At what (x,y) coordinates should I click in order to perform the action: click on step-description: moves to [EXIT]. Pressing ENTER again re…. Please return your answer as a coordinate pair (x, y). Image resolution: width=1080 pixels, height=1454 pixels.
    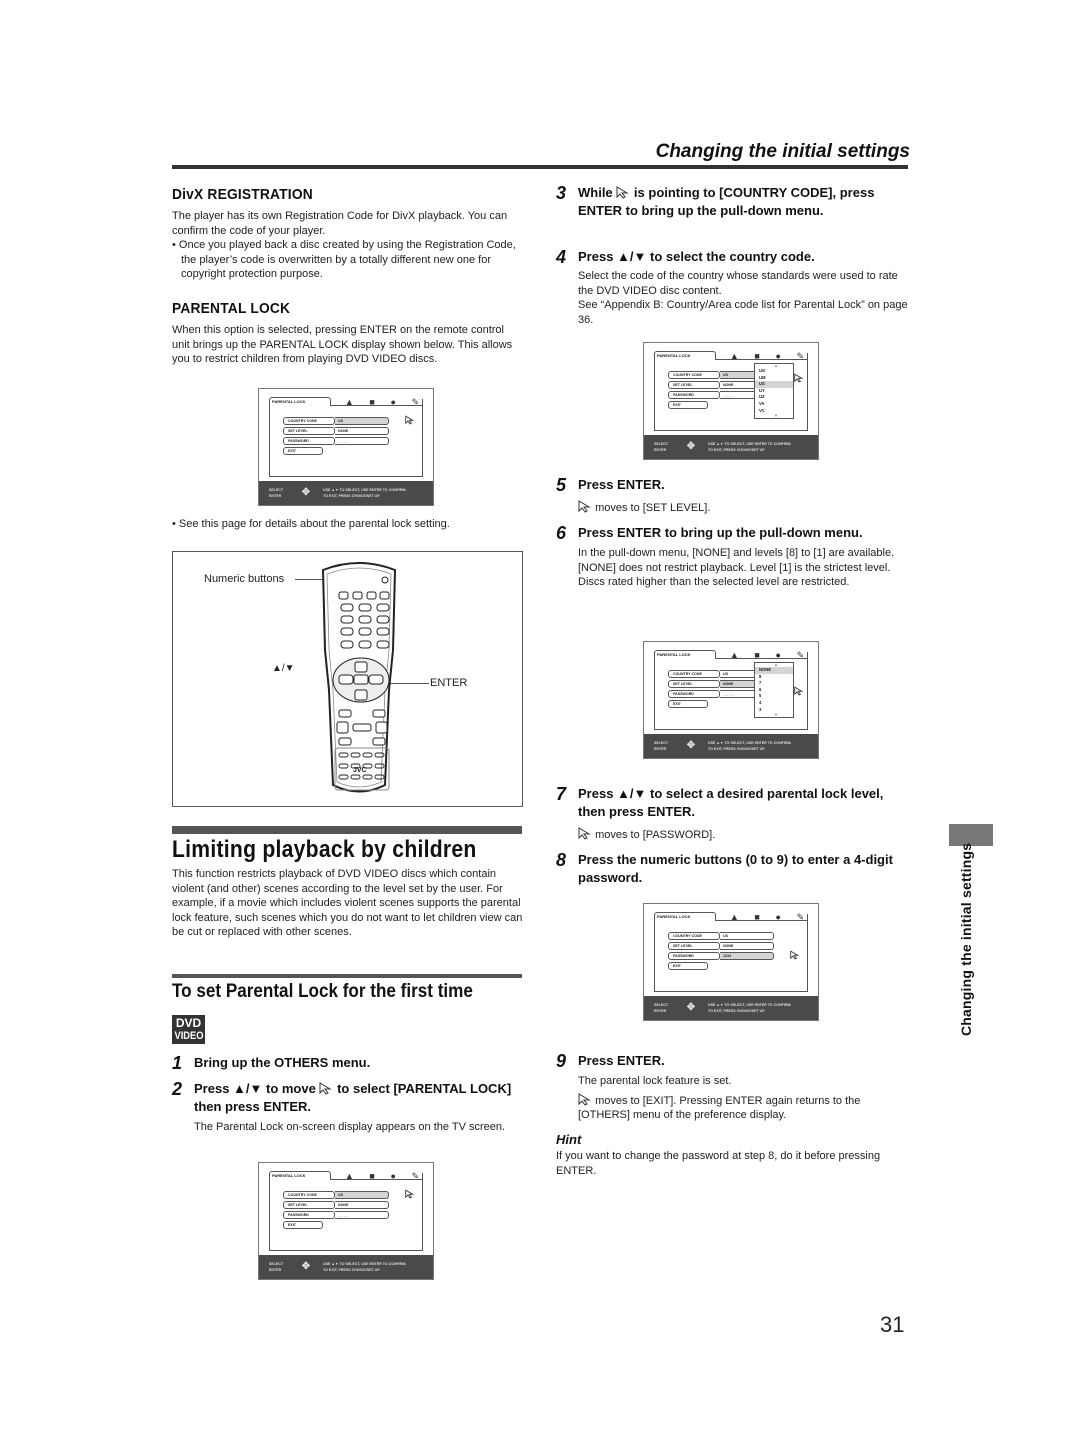
    Looking at the image, I should click on (734, 1107).